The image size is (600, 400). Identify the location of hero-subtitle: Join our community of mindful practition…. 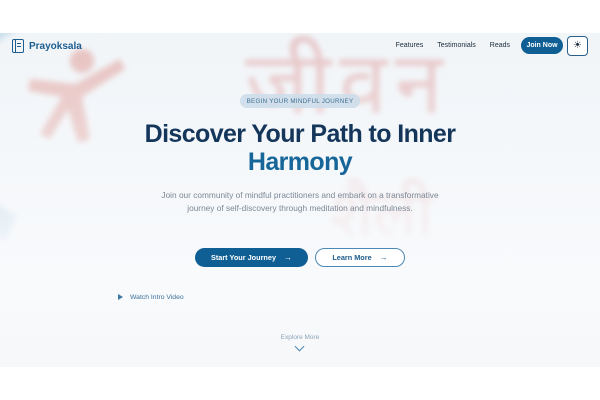
(300, 201).